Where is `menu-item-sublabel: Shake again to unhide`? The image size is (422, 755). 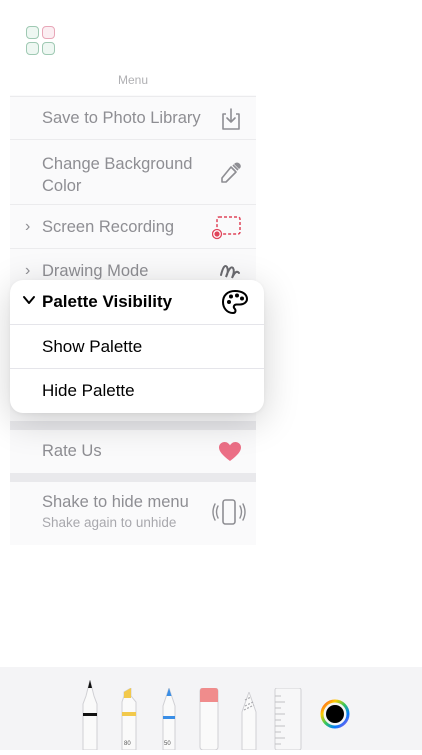
menu-item-sublabel: Shake again to unhide is located at coordinates (109, 522).